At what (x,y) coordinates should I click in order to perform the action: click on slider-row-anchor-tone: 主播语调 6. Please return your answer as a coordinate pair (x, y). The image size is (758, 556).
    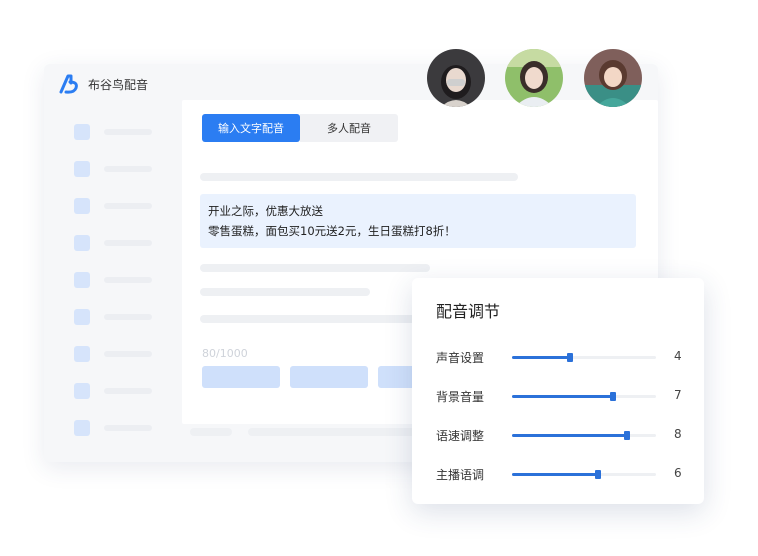
    Looking at the image, I should click on (558, 474).